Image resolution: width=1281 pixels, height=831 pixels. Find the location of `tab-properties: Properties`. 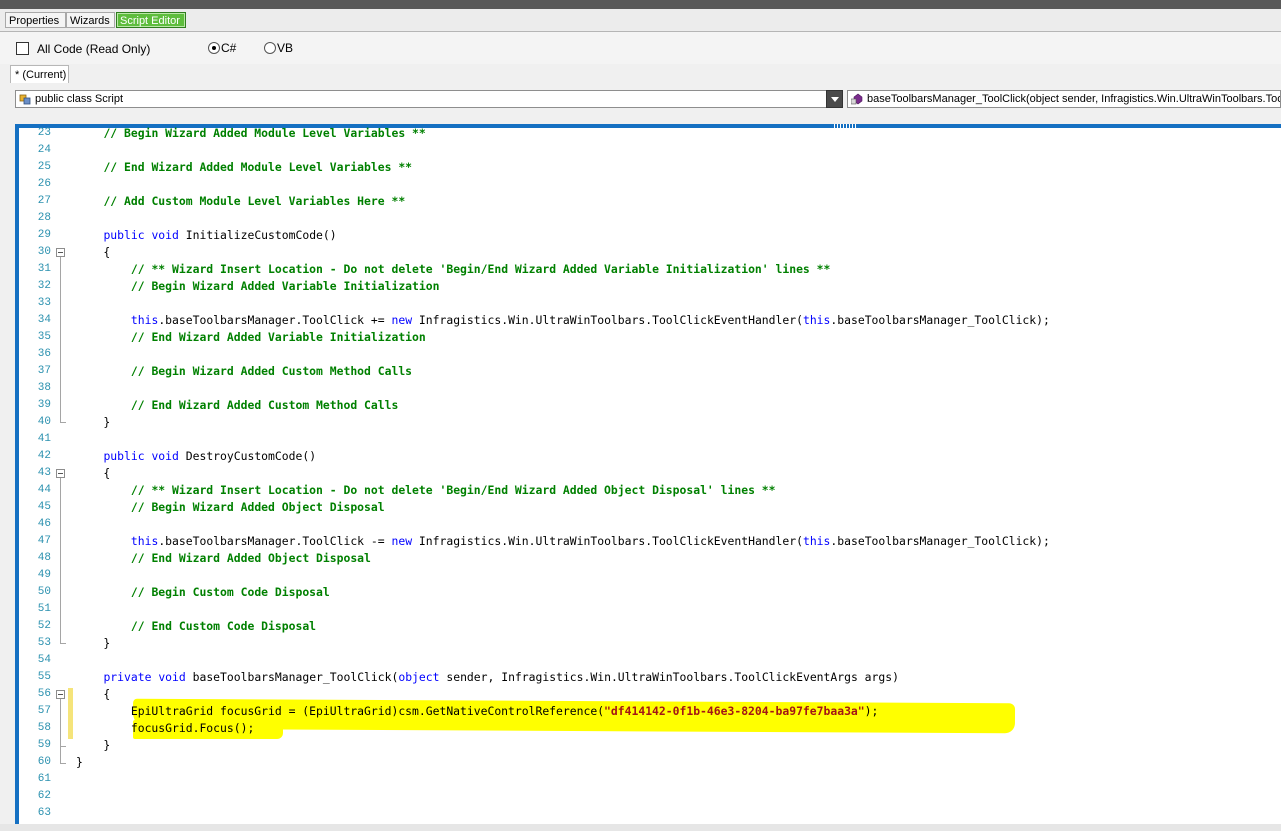

tab-properties: Properties is located at coordinates (35, 20).